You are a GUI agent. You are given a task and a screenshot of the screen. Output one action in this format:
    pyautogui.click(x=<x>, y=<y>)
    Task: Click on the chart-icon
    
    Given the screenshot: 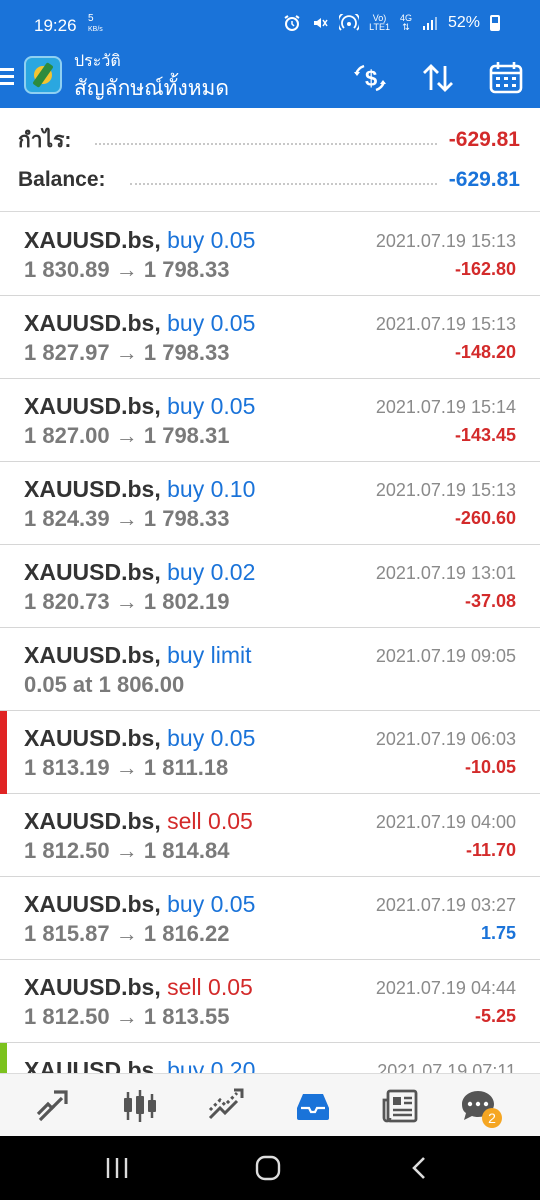 What is the action you would take?
    pyautogui.click(x=140, y=1106)
    